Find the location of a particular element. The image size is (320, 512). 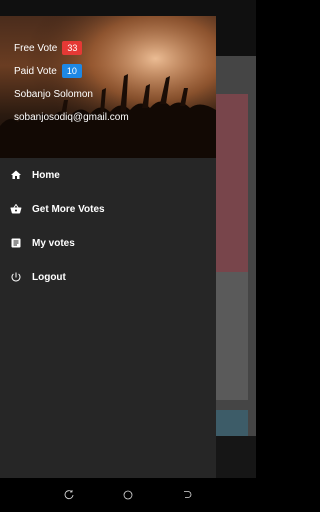

user-name: Sobanjo Solomon is located at coordinates (53, 94).